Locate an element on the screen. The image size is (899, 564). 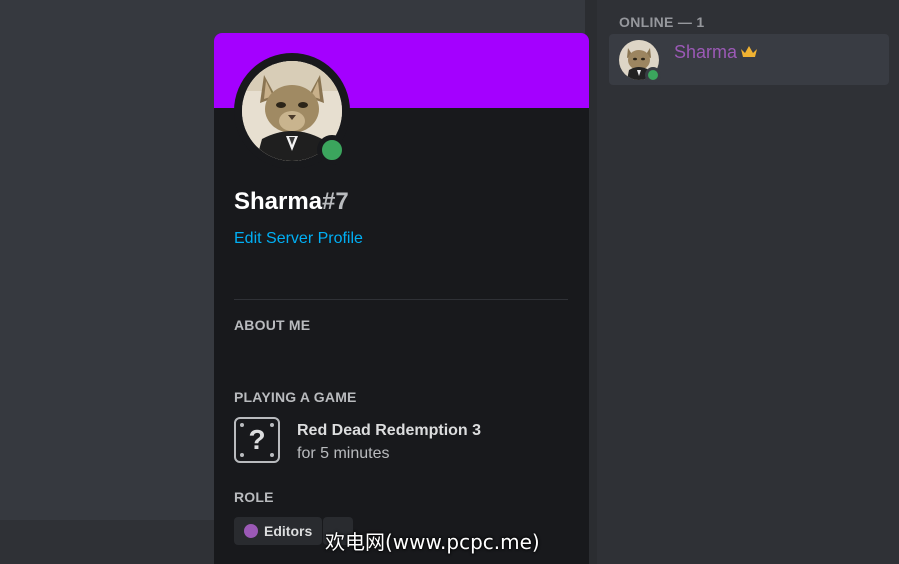
member-name: Sharma is located at coordinates (706, 52).